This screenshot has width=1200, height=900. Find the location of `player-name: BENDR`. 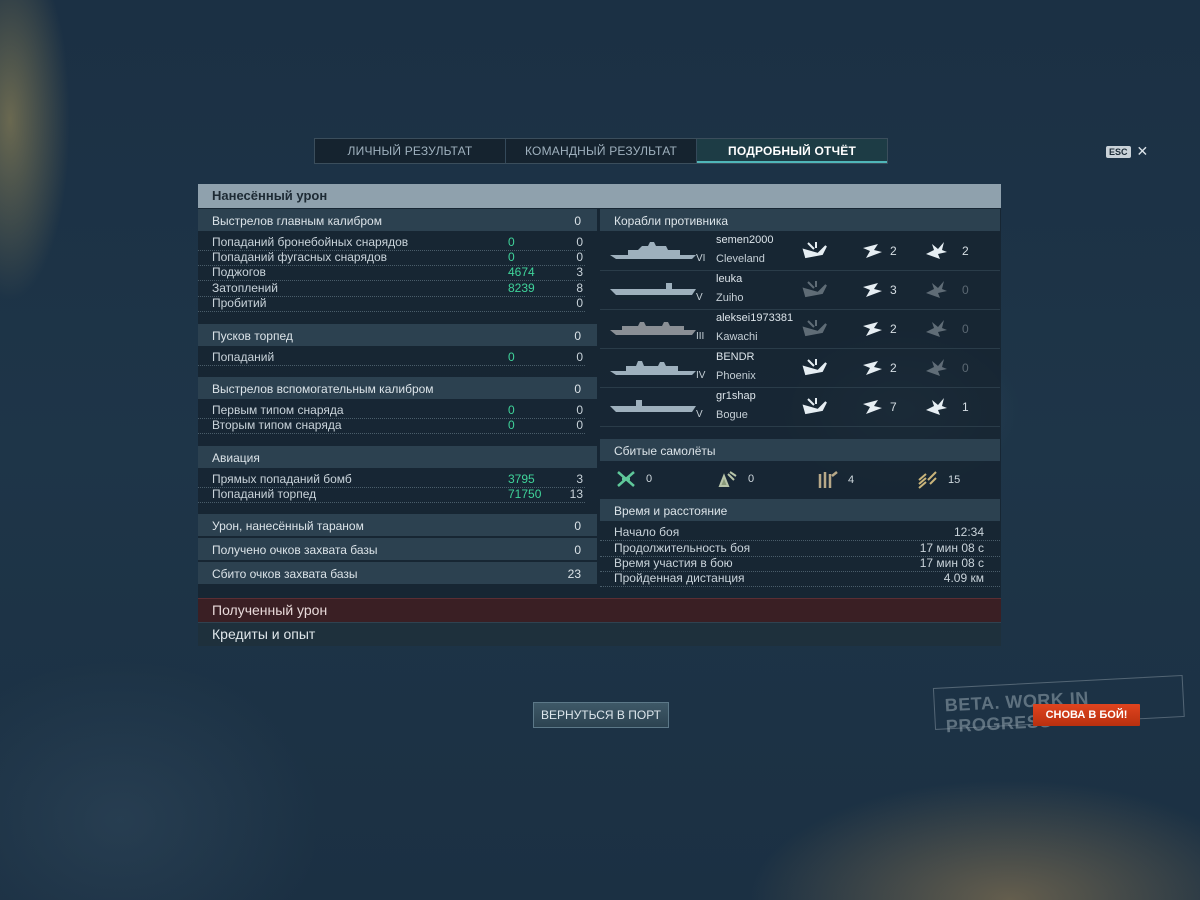

player-name: BENDR is located at coordinates (735, 357).